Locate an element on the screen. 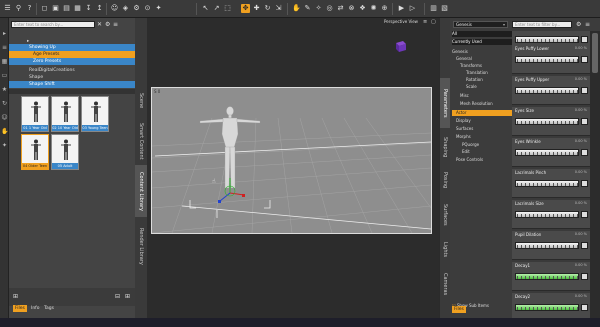  viewport-layout-icon: ▥ is located at coordinates (433, 8).